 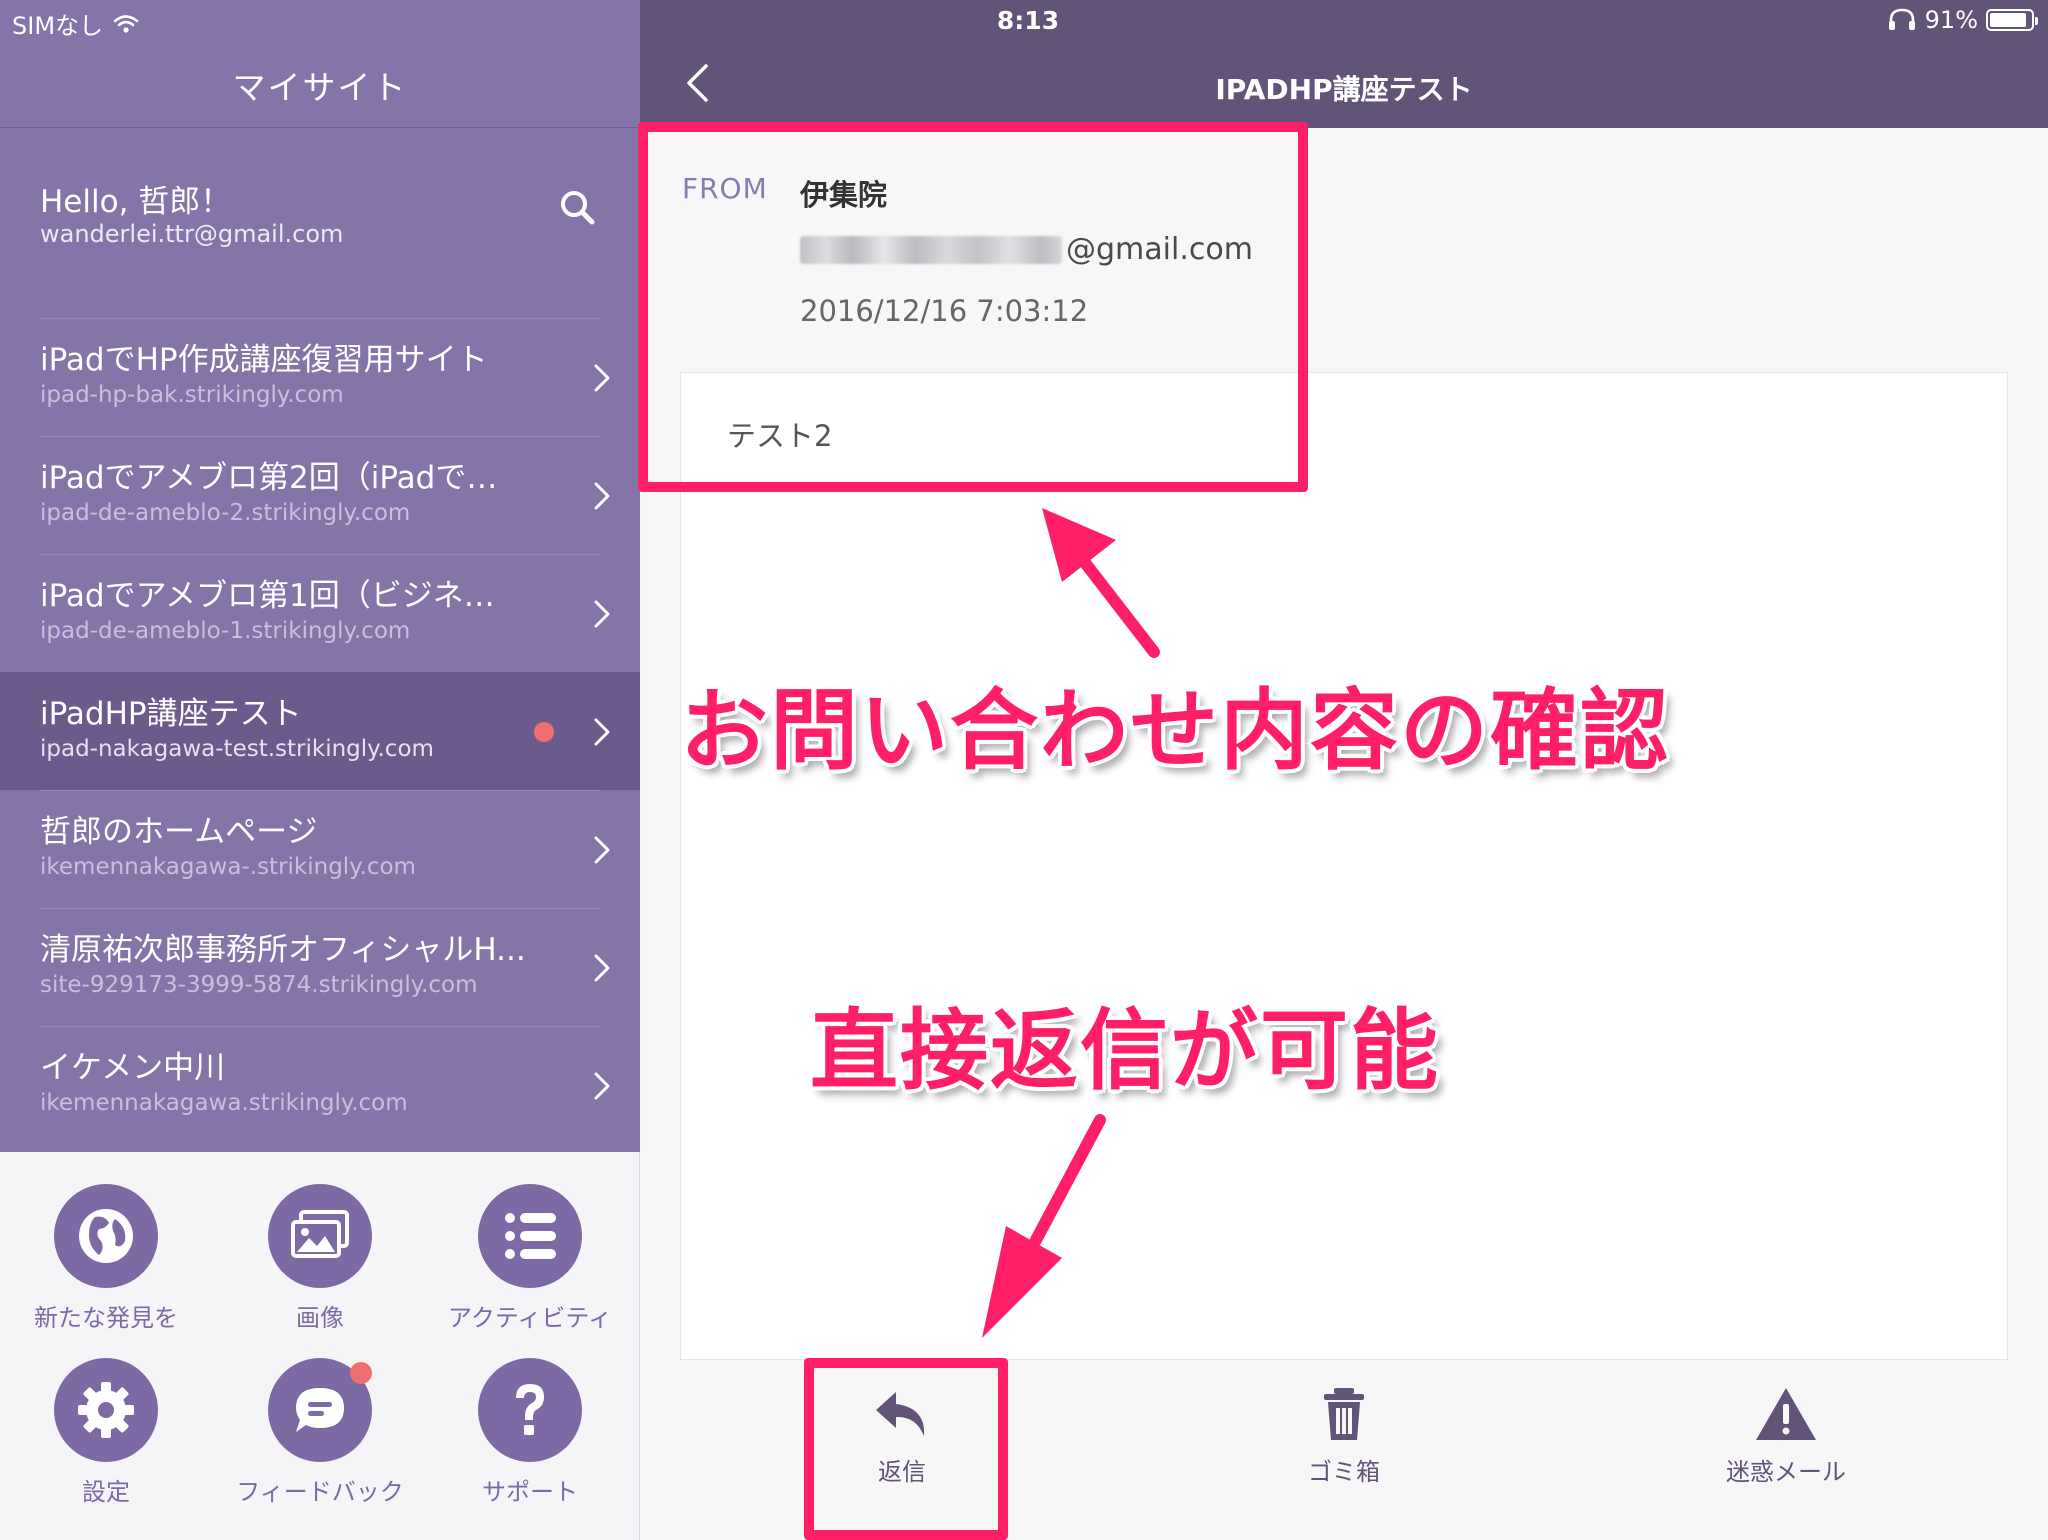 I want to click on annotation-reply-text: 直接返信が可能, so click(x=1125, y=1050).